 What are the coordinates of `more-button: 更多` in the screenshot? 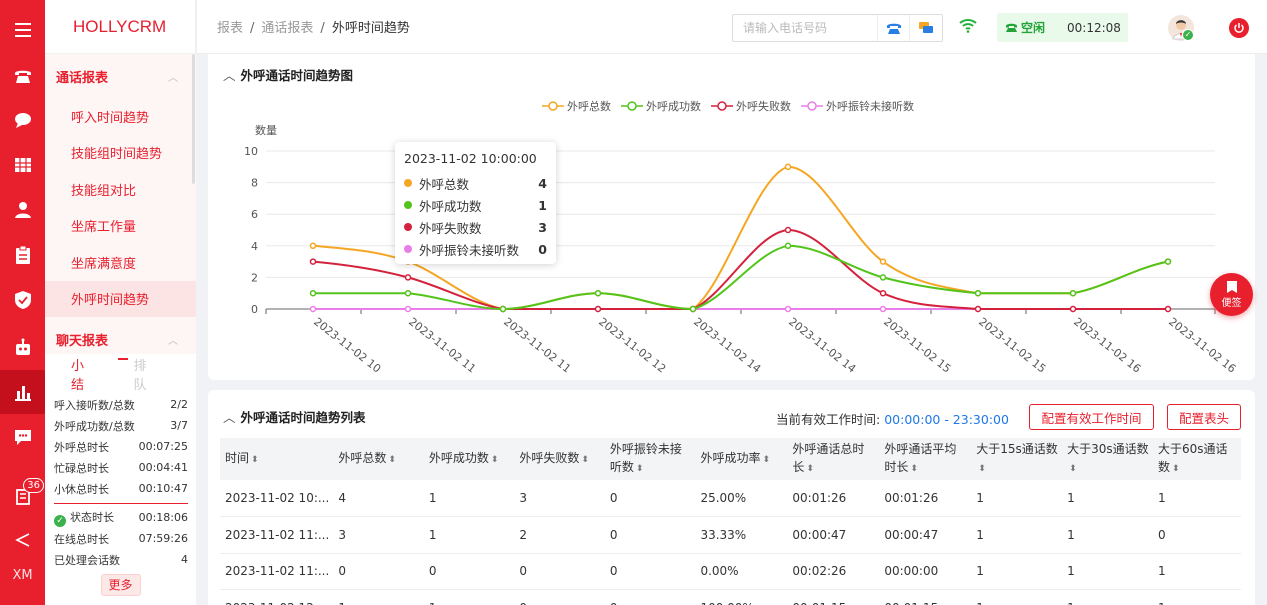 It's located at (120, 585).